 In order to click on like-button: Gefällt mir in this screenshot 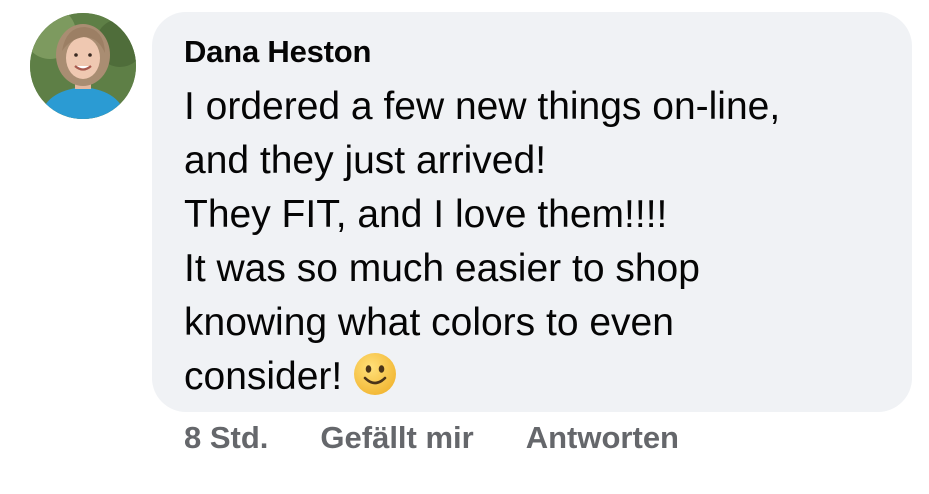, I will do `click(396, 438)`.